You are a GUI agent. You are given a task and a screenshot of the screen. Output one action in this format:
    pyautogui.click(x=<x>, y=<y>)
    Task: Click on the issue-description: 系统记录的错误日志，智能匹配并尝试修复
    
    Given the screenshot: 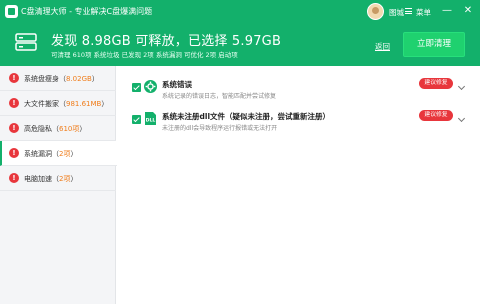 What is the action you would take?
    pyautogui.click(x=219, y=96)
    